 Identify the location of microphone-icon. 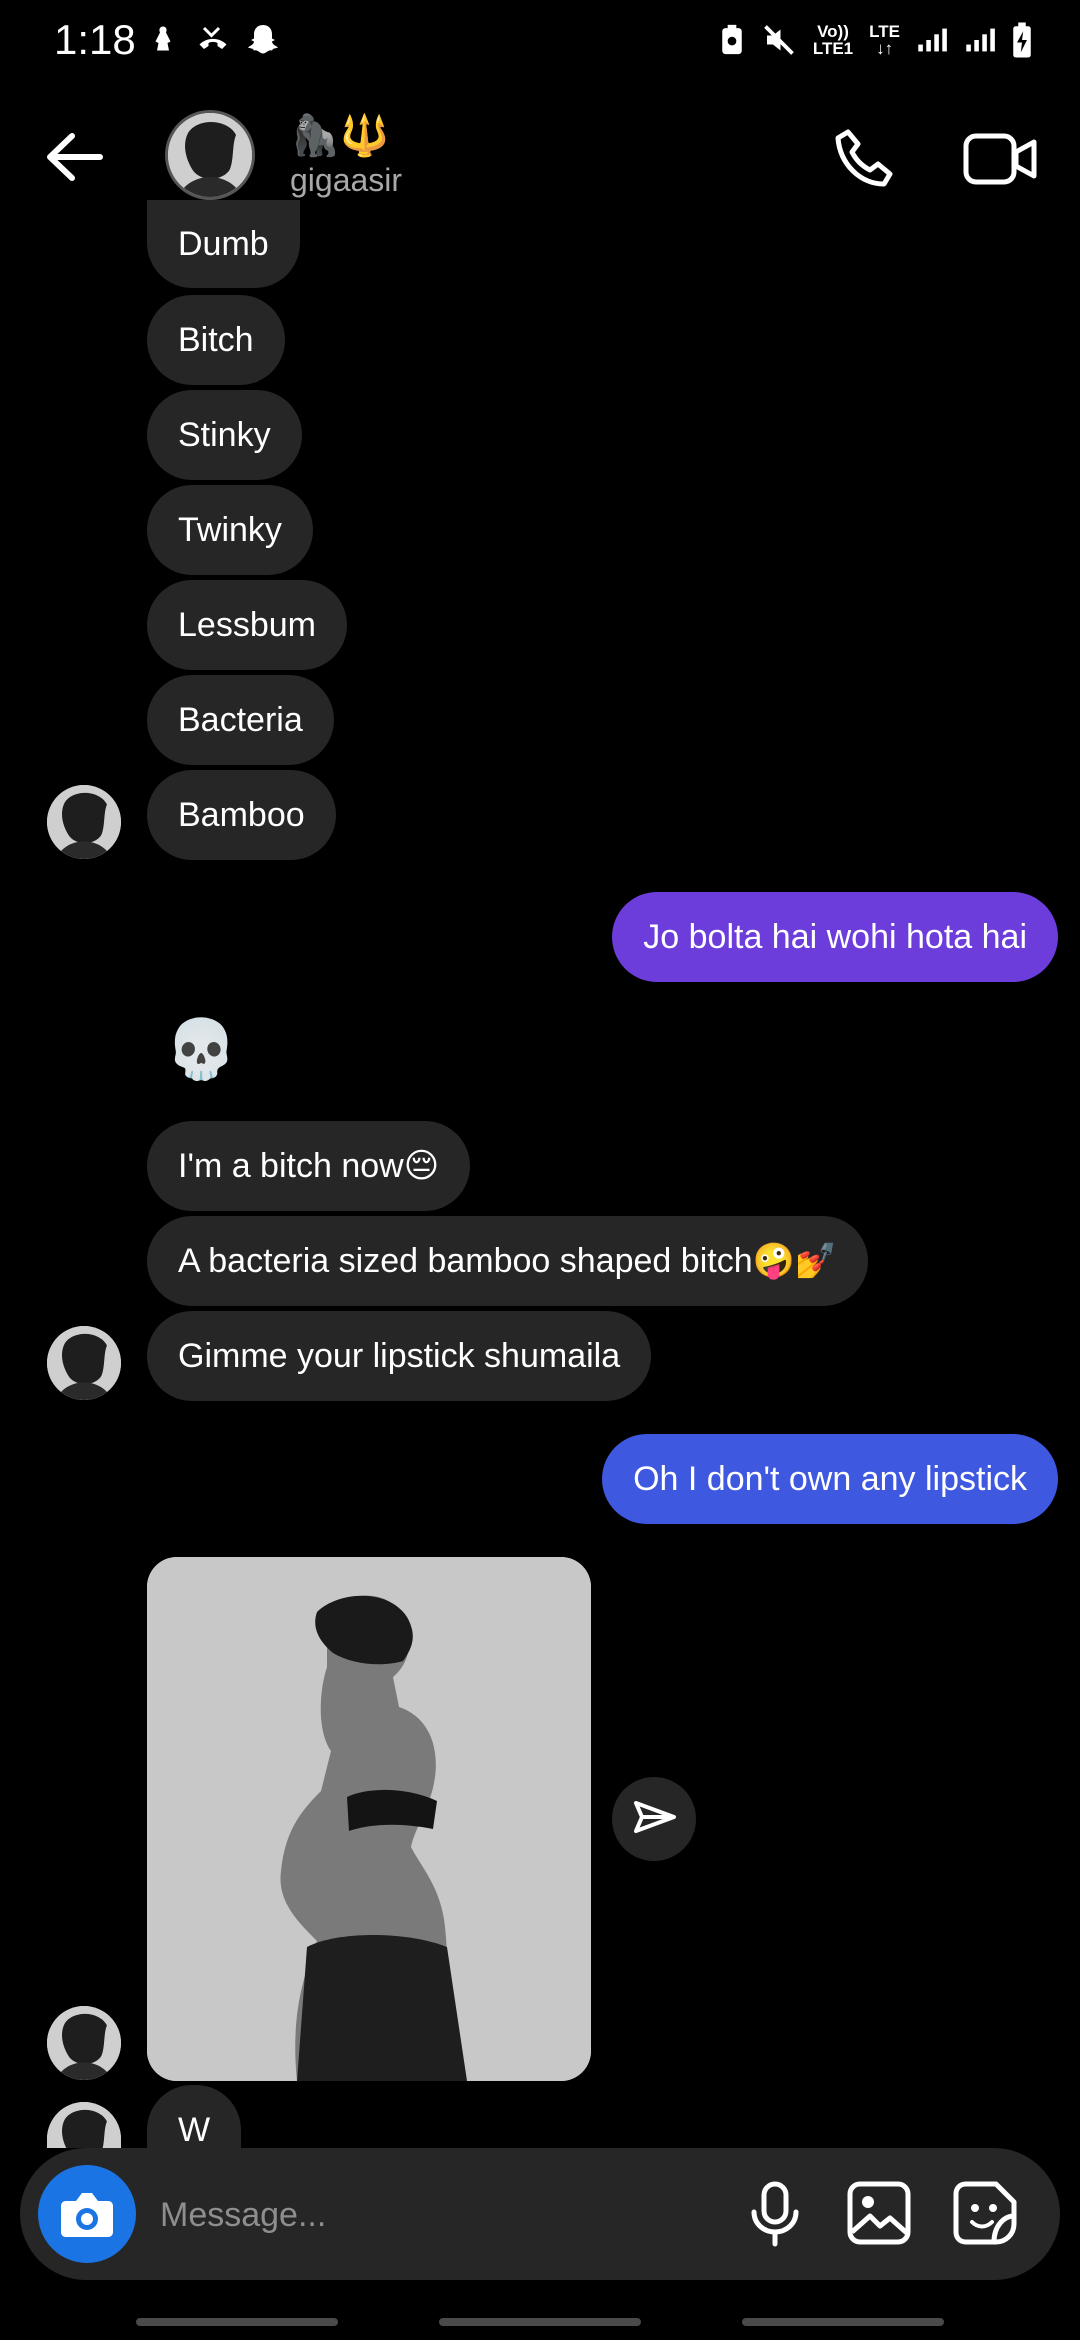
(775, 2213).